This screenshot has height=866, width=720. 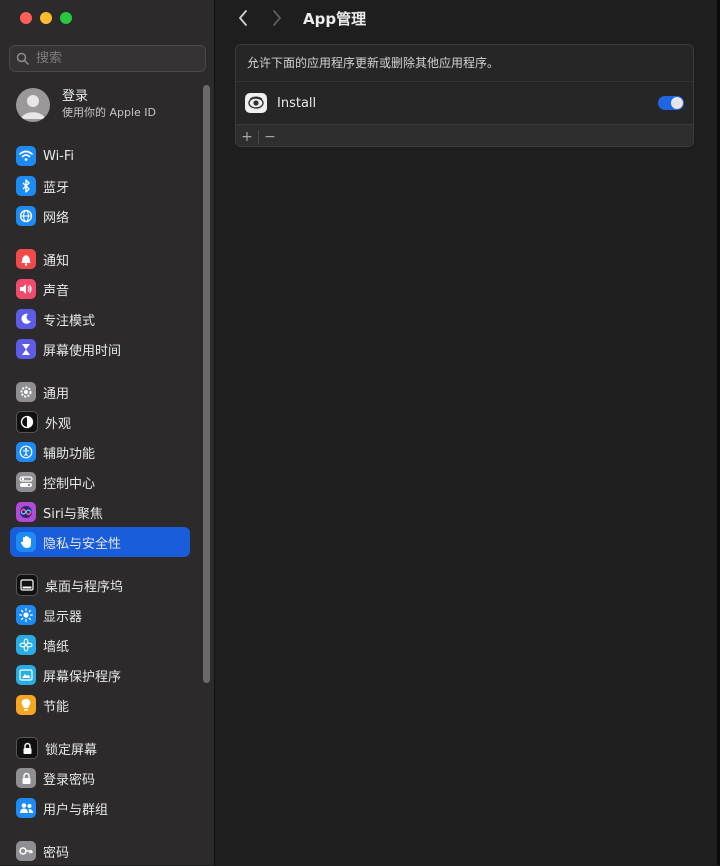 What do you see at coordinates (59, 156) in the screenshot?
I see `sidebar-item-label: Wi-Fi` at bounding box center [59, 156].